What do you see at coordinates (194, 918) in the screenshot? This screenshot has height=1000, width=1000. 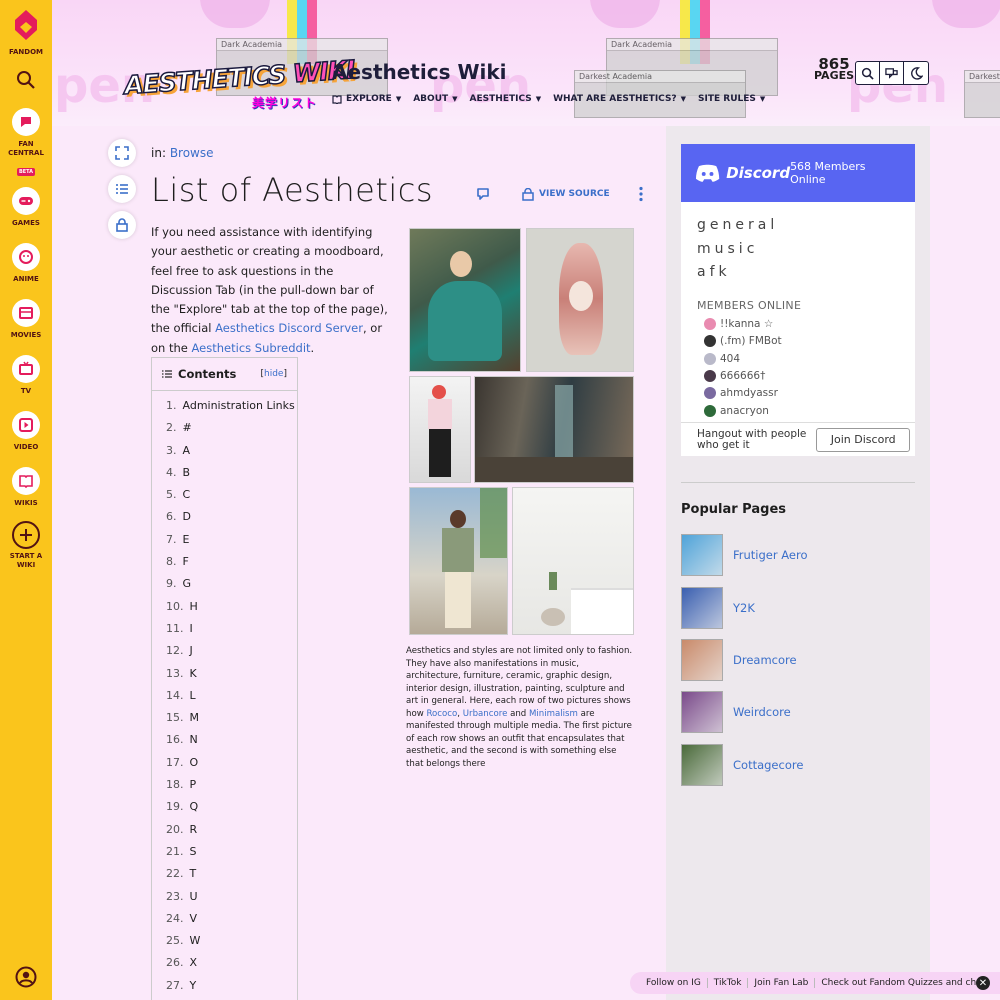 I see `toc-item-link: V` at bounding box center [194, 918].